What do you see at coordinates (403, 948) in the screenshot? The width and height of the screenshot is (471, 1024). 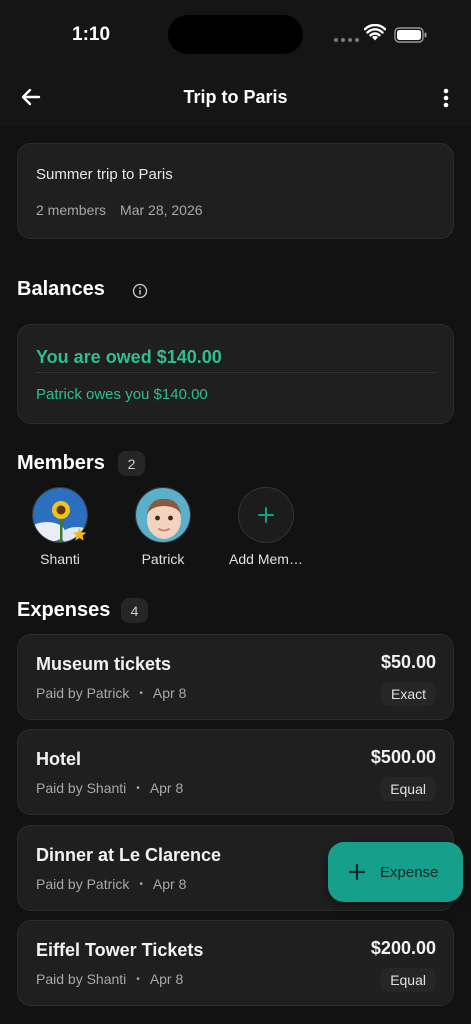 I see `expense-amount: $200.00` at bounding box center [403, 948].